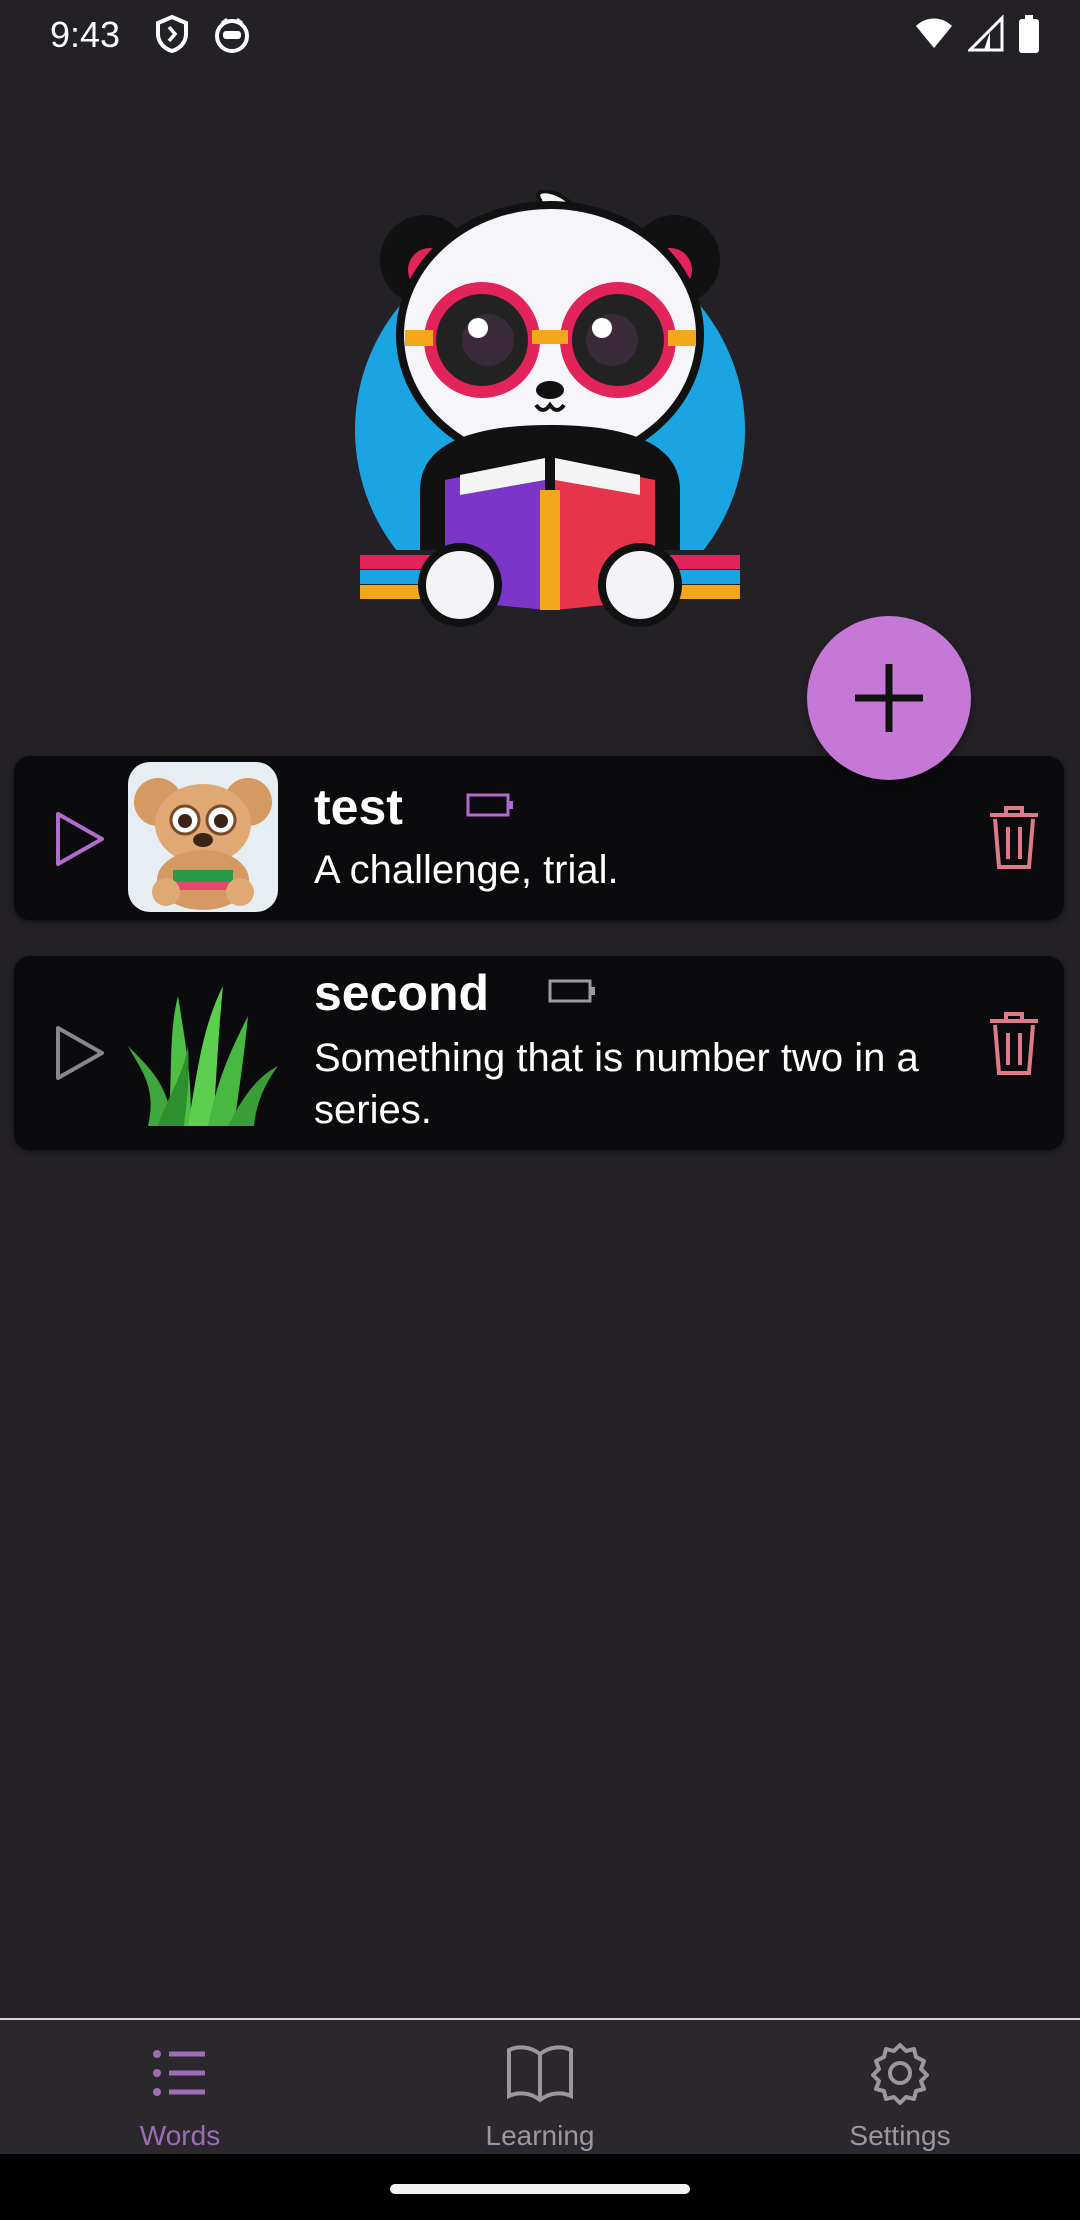 Image resolution: width=1080 pixels, height=2220 pixels. I want to click on word-card: test A challenge, trial., so click(539, 838).